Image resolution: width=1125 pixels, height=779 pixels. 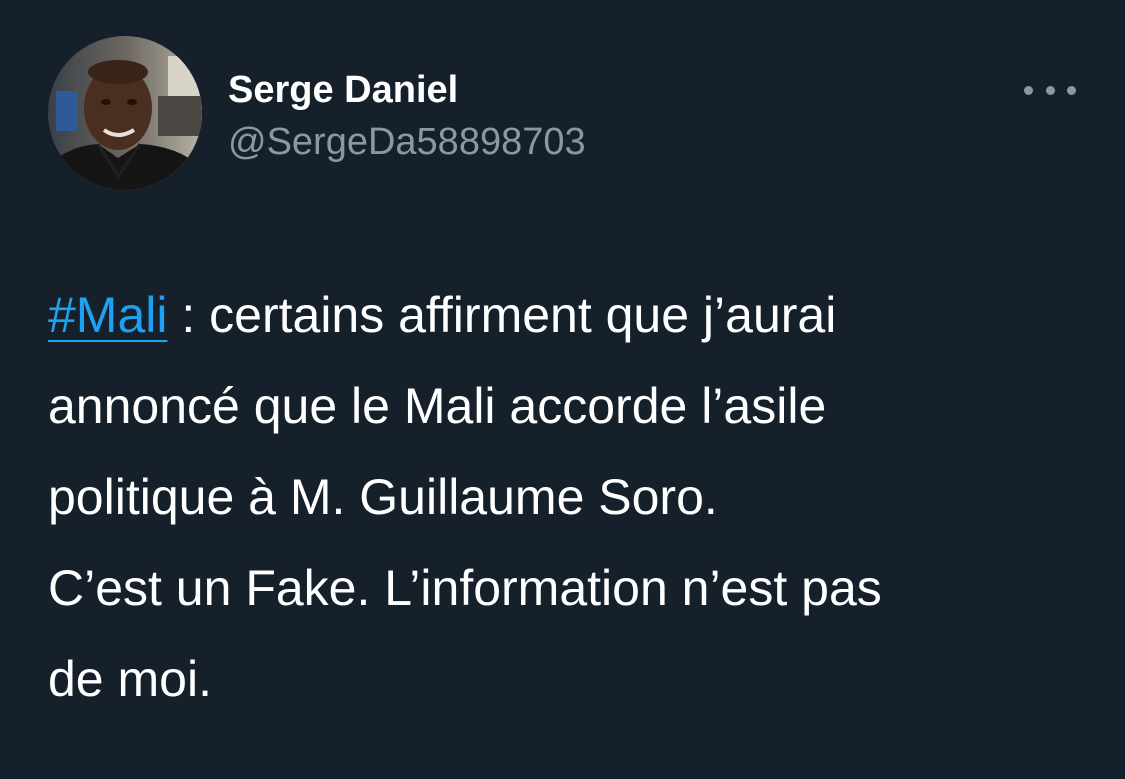 I want to click on tweet-text-segment: : certains affirment que j’aurai, so click(x=502, y=315).